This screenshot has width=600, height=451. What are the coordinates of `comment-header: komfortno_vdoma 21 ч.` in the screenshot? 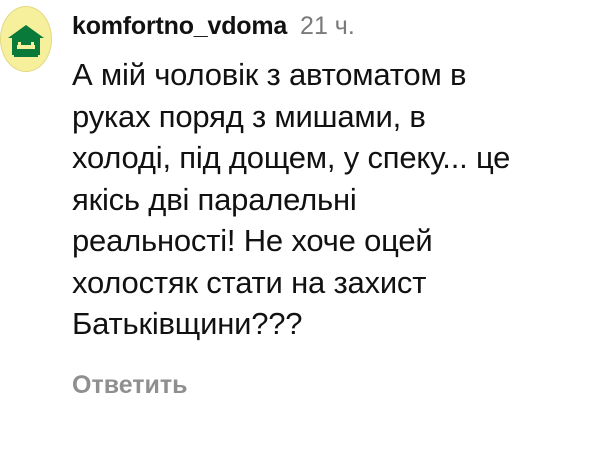 It's located at (332, 26).